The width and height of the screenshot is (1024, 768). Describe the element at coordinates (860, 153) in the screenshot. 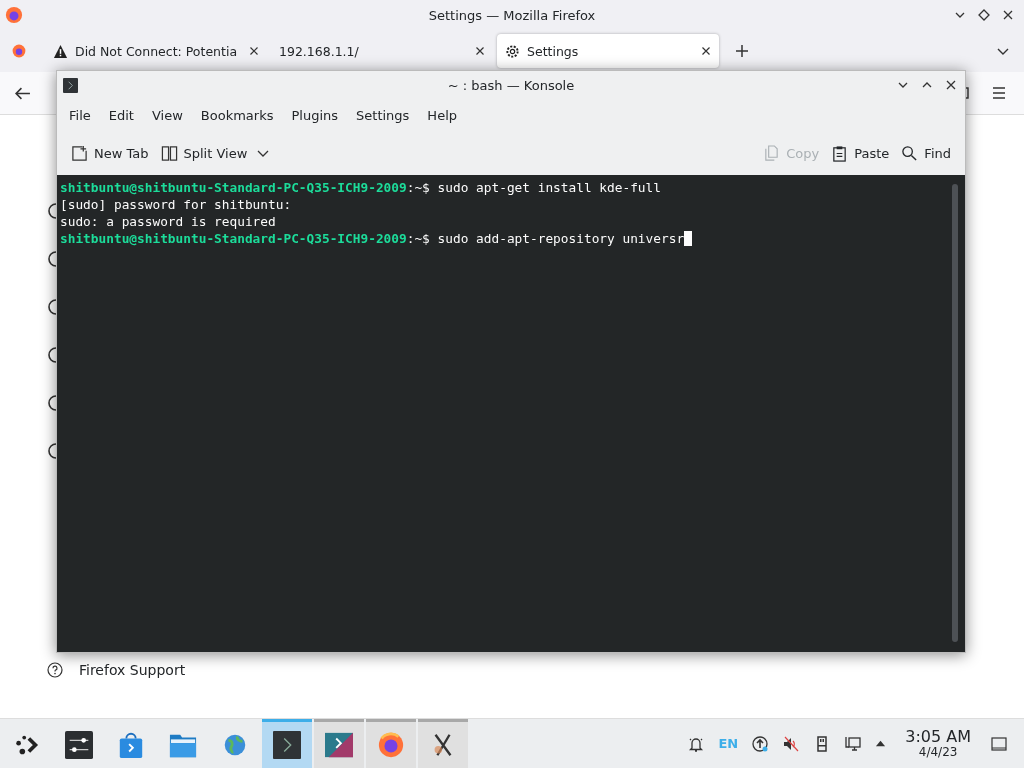

I see `toolbar-button: Paste` at that location.